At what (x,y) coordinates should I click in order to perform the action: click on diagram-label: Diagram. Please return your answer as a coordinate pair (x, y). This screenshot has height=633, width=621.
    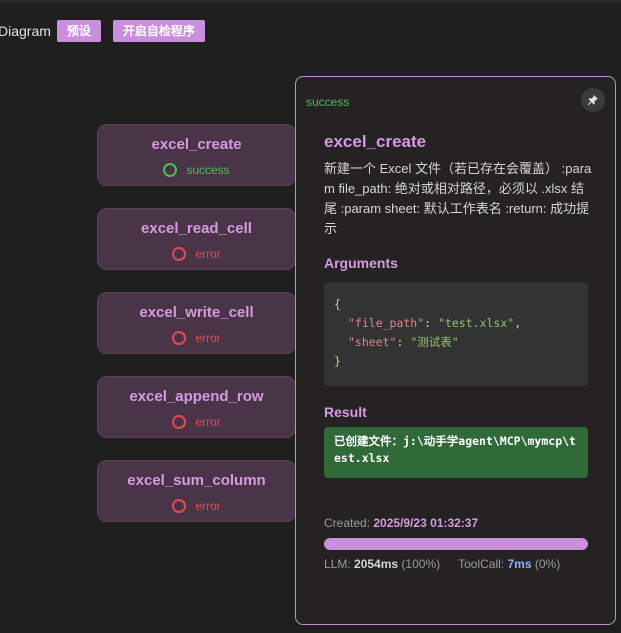
    Looking at the image, I should click on (25, 31).